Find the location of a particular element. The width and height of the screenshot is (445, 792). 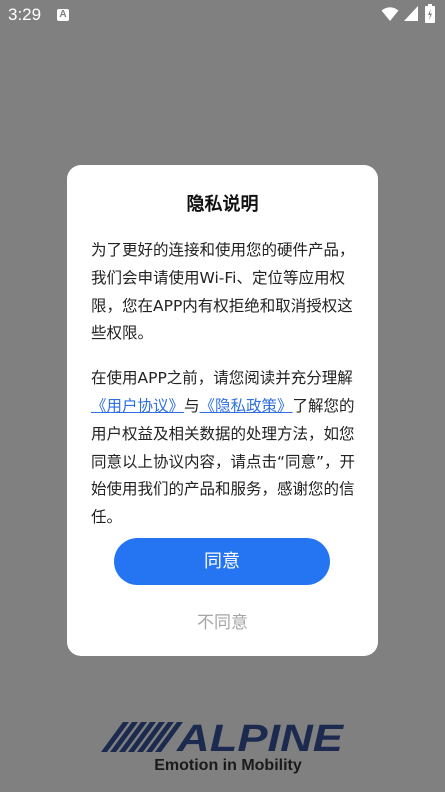

wifi-icon is located at coordinates (390, 14).